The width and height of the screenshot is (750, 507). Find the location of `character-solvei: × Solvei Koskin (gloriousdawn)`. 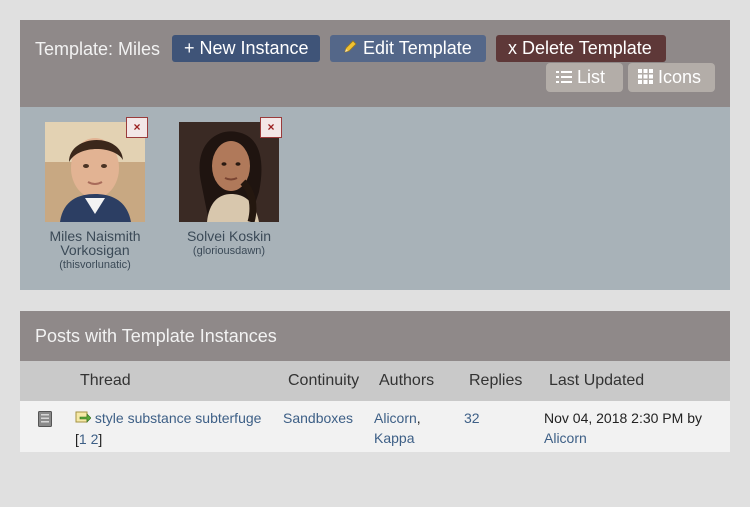

character-solvei: × Solvei Koskin (gloriousdawn) is located at coordinates (229, 187).